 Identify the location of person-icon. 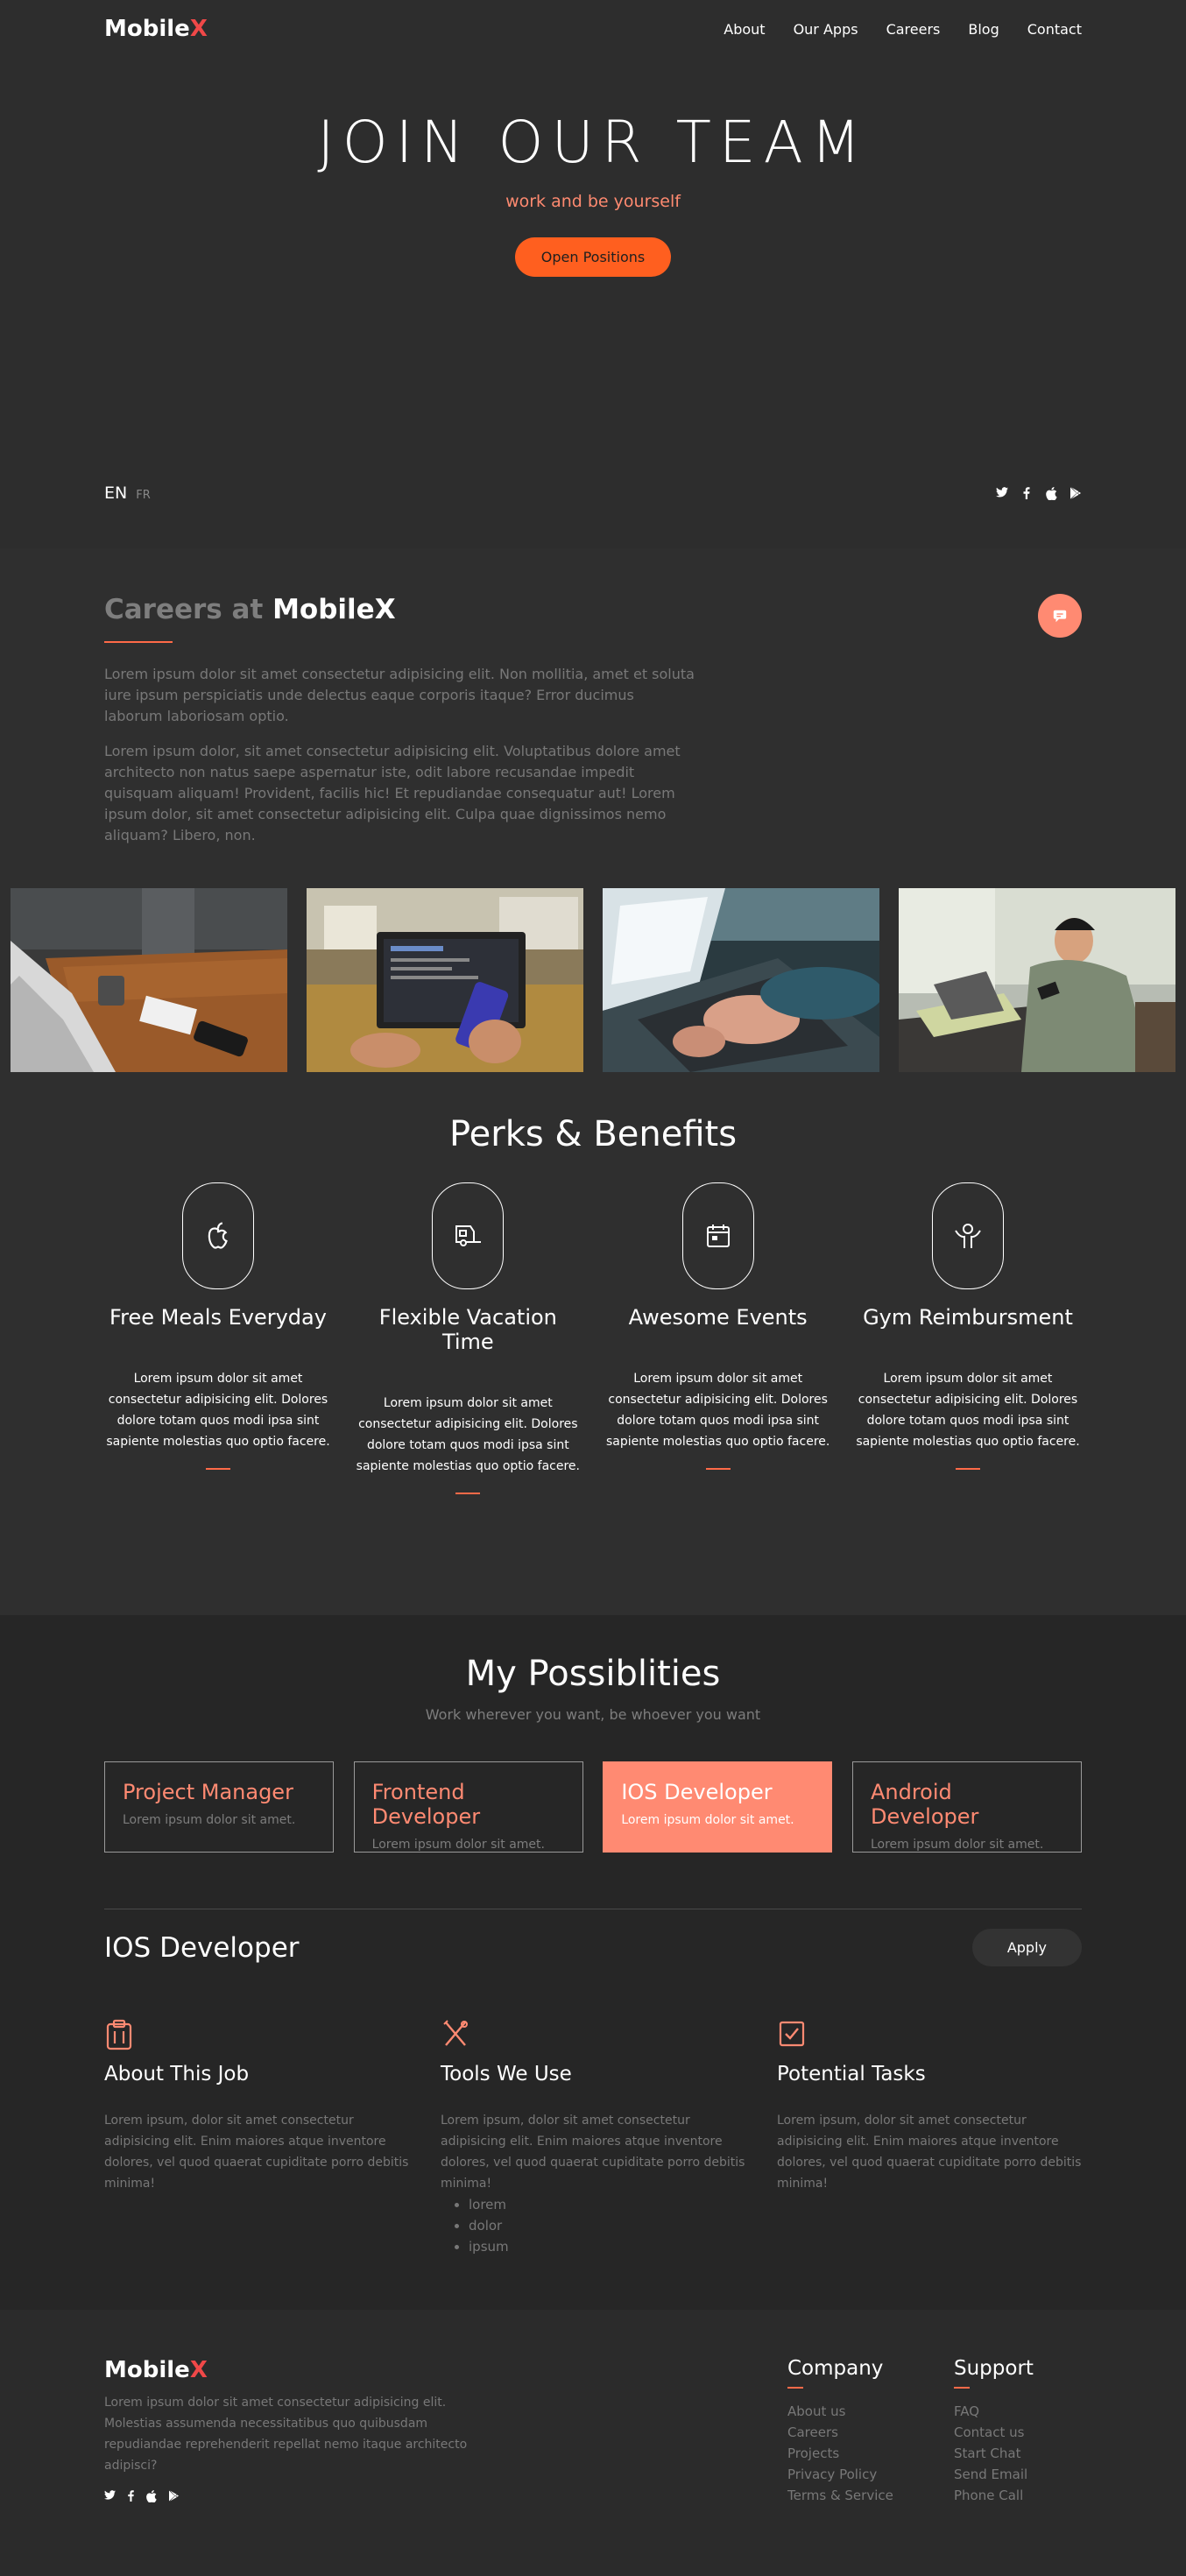
(968, 1236).